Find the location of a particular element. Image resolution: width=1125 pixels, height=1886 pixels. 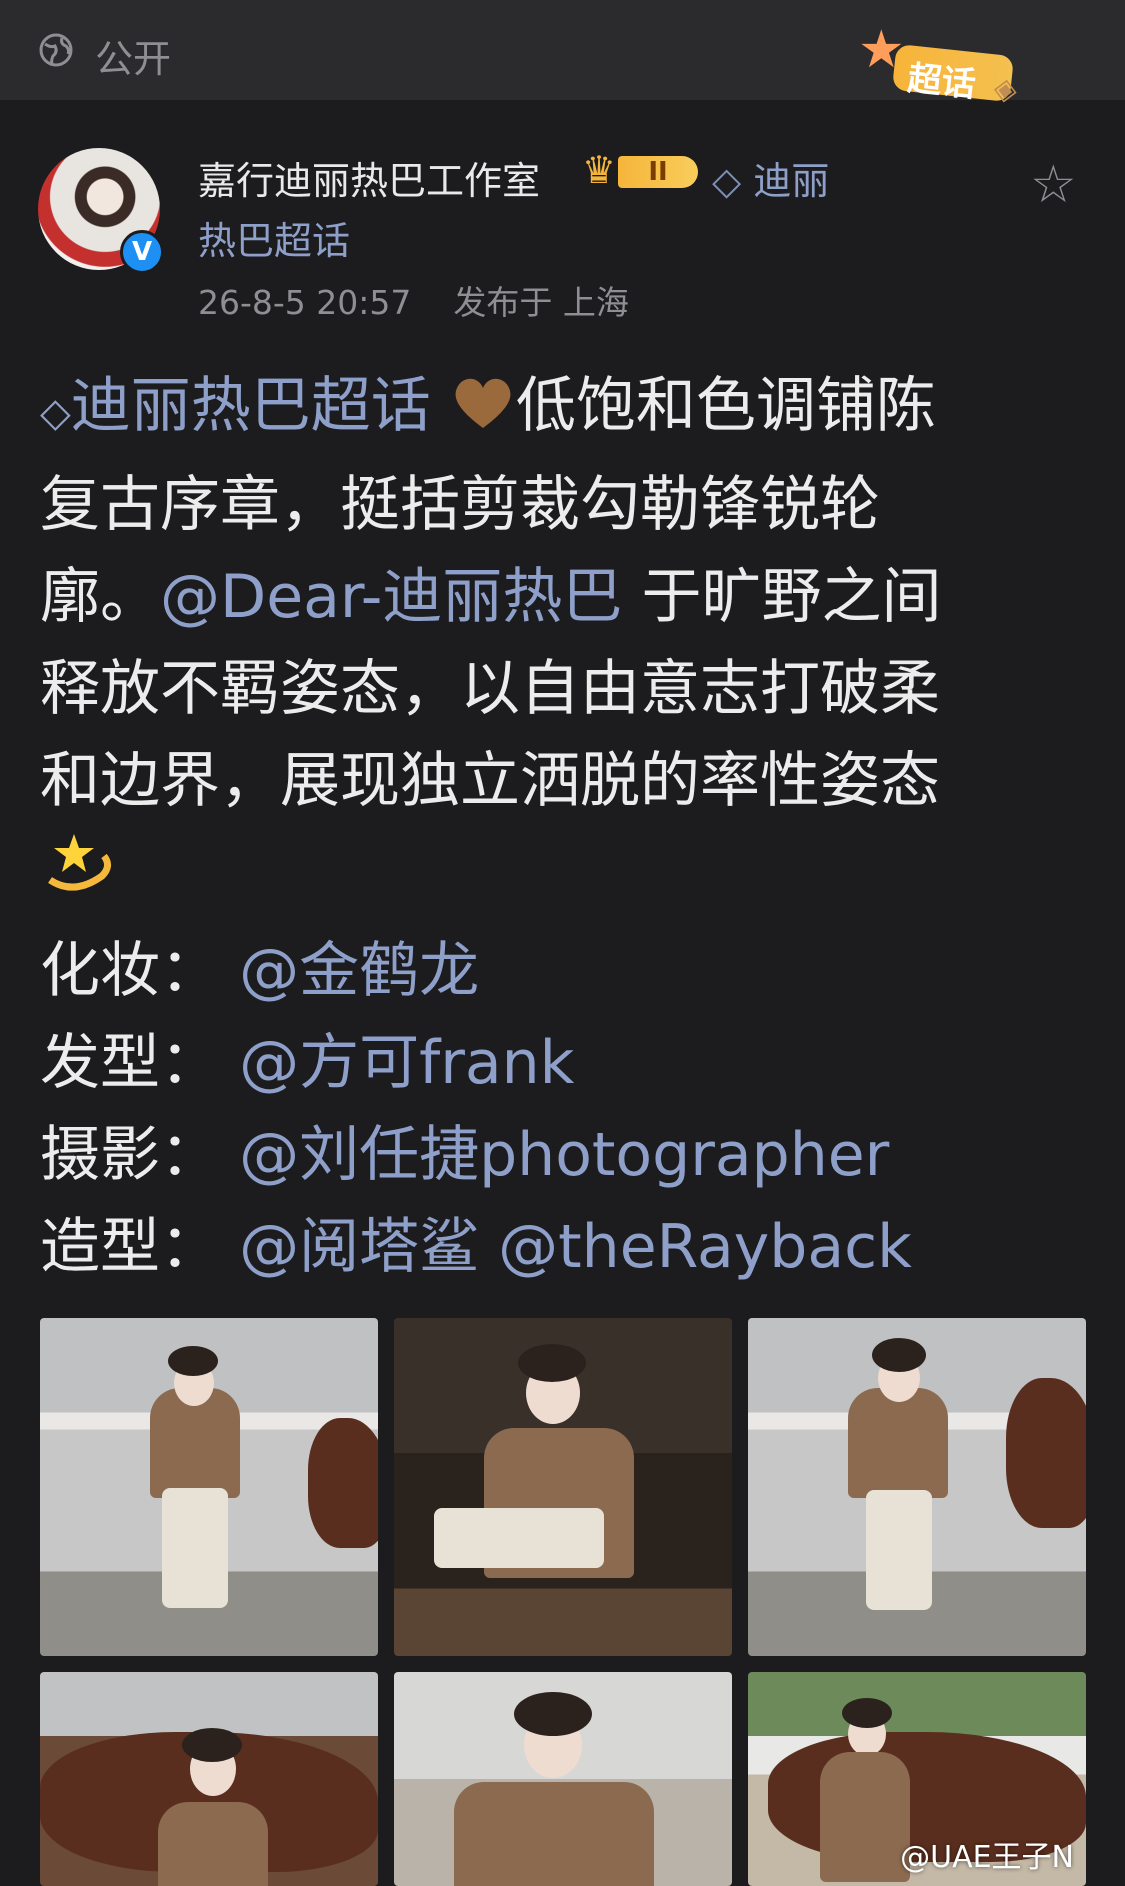

topic-link-label-1: 迪丽 is located at coordinates (791, 181).